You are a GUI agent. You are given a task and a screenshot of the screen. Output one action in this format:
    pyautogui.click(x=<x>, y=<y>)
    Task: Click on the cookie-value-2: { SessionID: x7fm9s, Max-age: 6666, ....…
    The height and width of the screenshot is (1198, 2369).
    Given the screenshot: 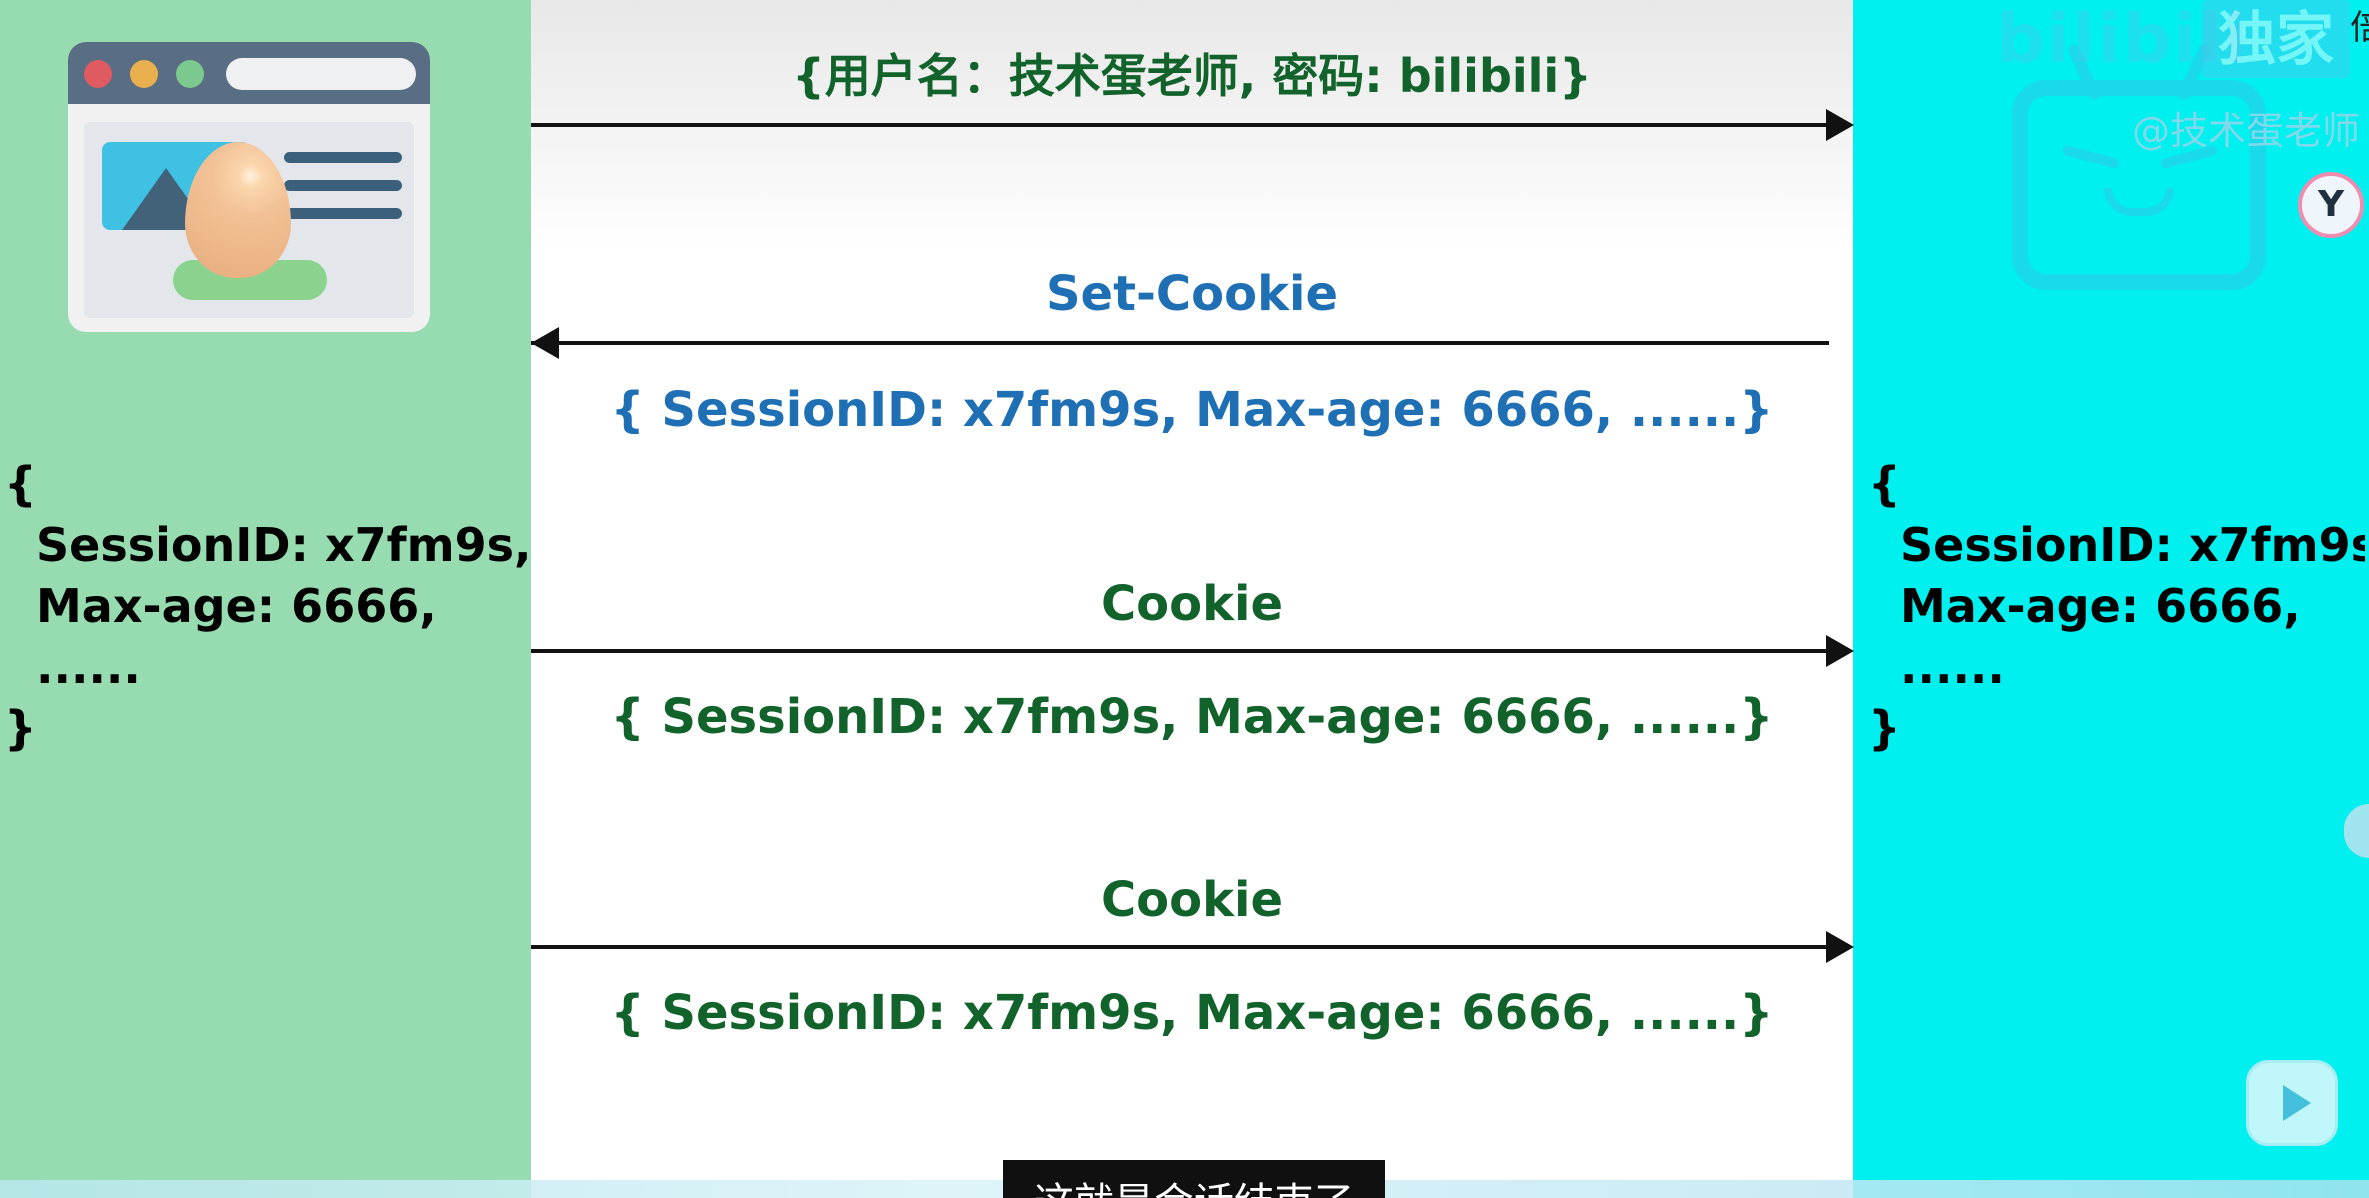 What is the action you would take?
    pyautogui.click(x=1192, y=1013)
    